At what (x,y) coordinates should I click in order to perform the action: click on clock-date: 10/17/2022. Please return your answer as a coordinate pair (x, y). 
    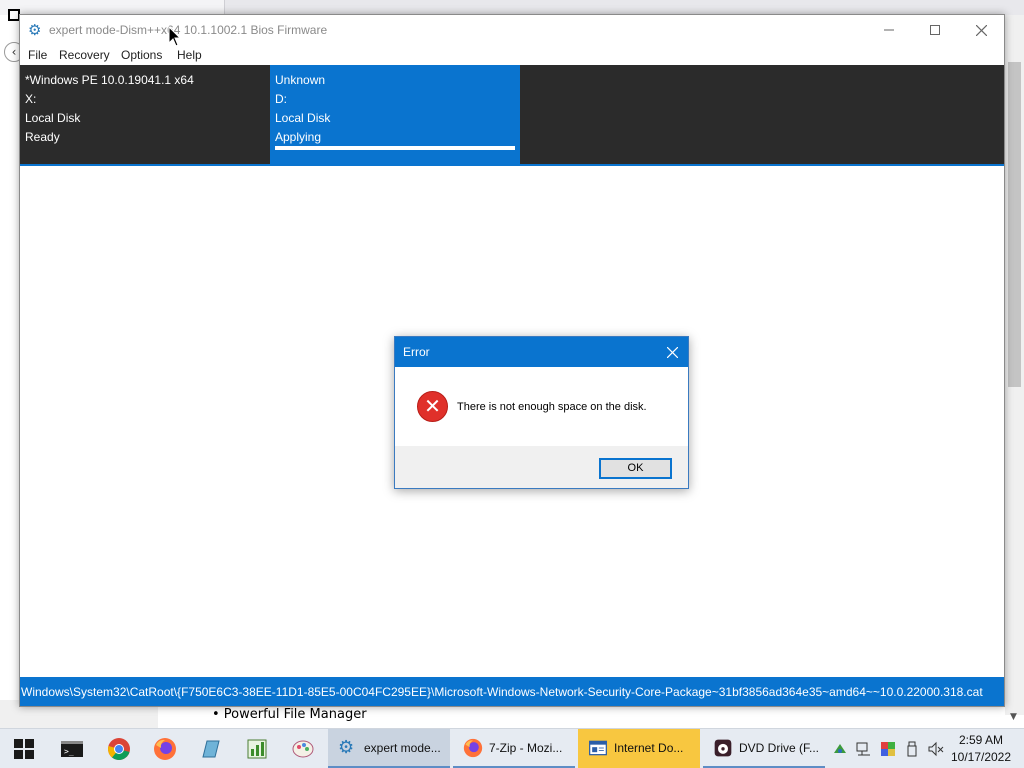
    Looking at the image, I should click on (981, 757).